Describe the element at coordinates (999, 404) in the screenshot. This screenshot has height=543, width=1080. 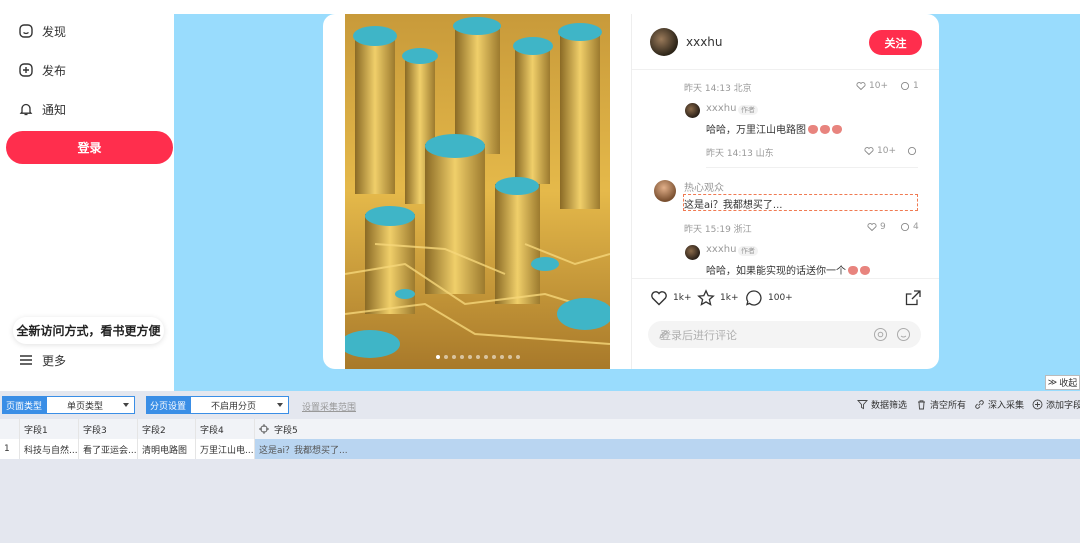
I see `deep-collect-button: 深入采集` at that location.